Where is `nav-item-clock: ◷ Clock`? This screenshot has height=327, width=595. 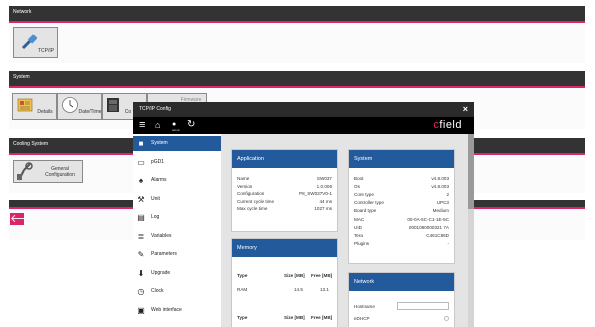 nav-item-clock: ◷ Clock is located at coordinates (177, 291).